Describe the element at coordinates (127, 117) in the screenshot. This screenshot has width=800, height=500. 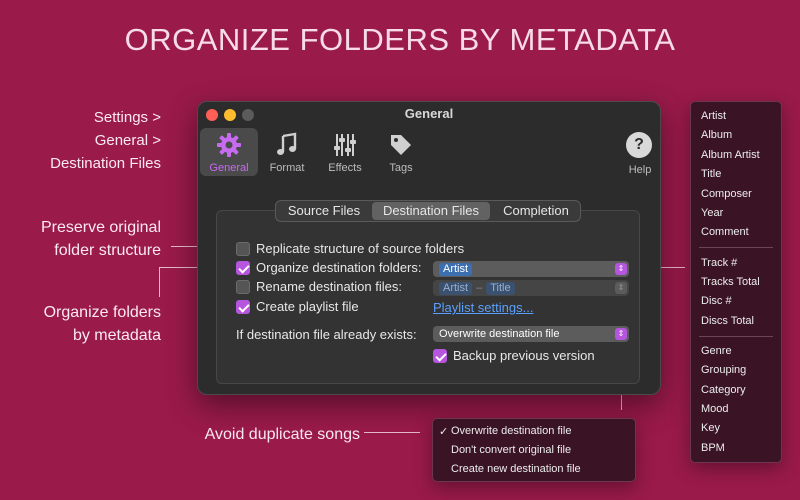
I see `annotation-path-line-1: Settings >` at that location.